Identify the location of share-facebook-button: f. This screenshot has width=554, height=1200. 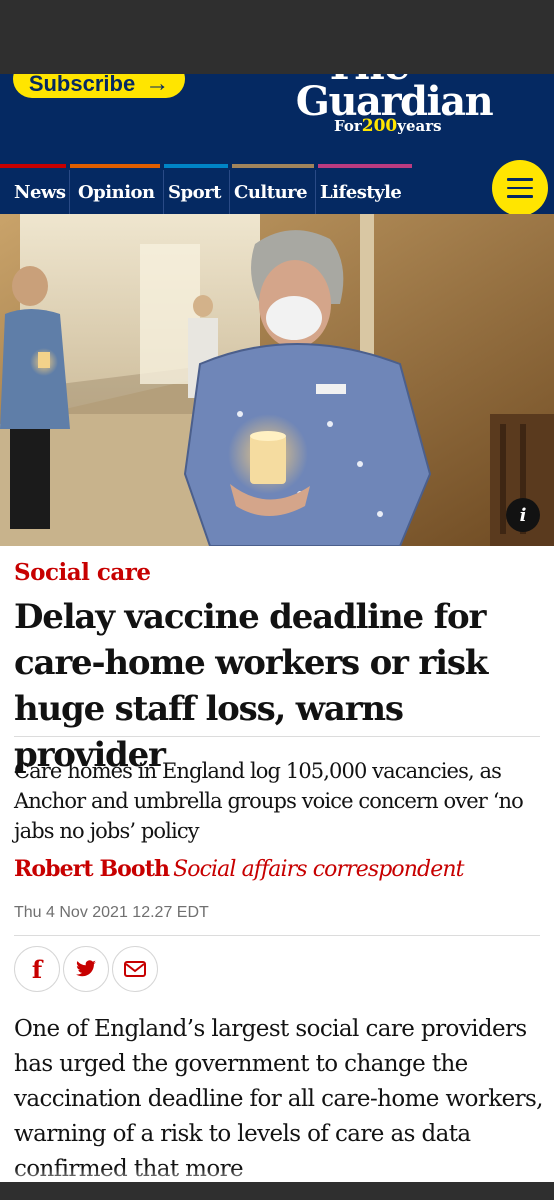
(37, 969).